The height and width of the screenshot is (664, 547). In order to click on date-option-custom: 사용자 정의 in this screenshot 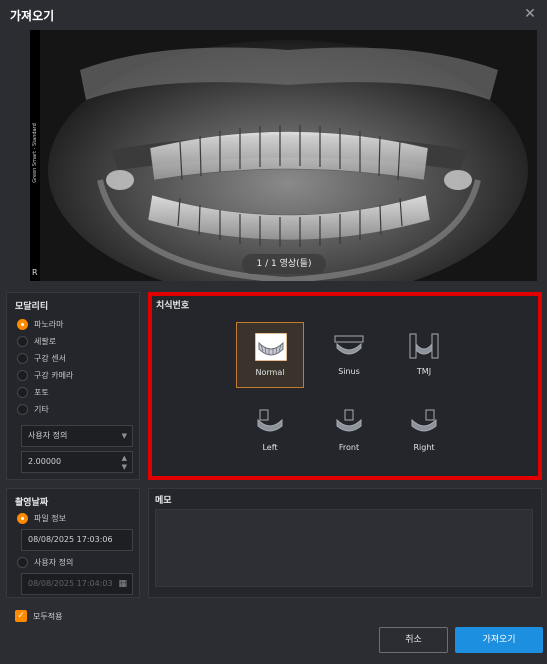, I will do `click(45, 562)`.